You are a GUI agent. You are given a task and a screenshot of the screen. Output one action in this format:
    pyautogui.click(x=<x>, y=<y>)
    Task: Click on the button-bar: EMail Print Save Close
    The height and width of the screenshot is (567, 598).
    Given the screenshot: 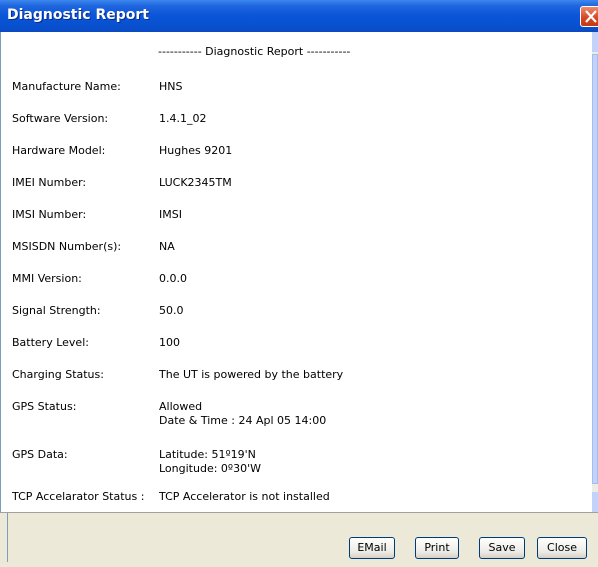 What is the action you would take?
    pyautogui.click(x=299, y=537)
    